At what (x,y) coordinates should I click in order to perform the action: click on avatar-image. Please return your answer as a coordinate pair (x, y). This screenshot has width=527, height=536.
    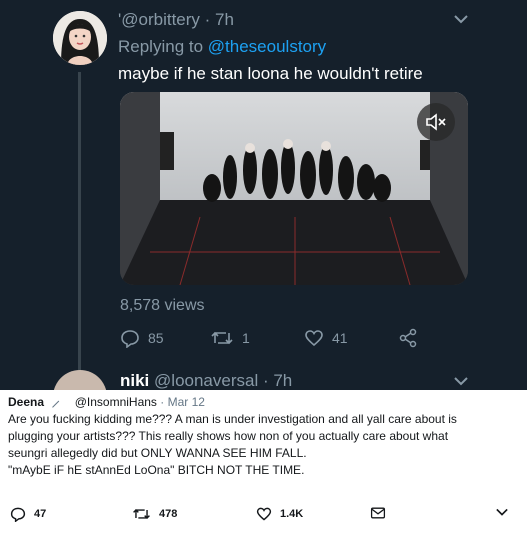
    Looking at the image, I should click on (80, 38).